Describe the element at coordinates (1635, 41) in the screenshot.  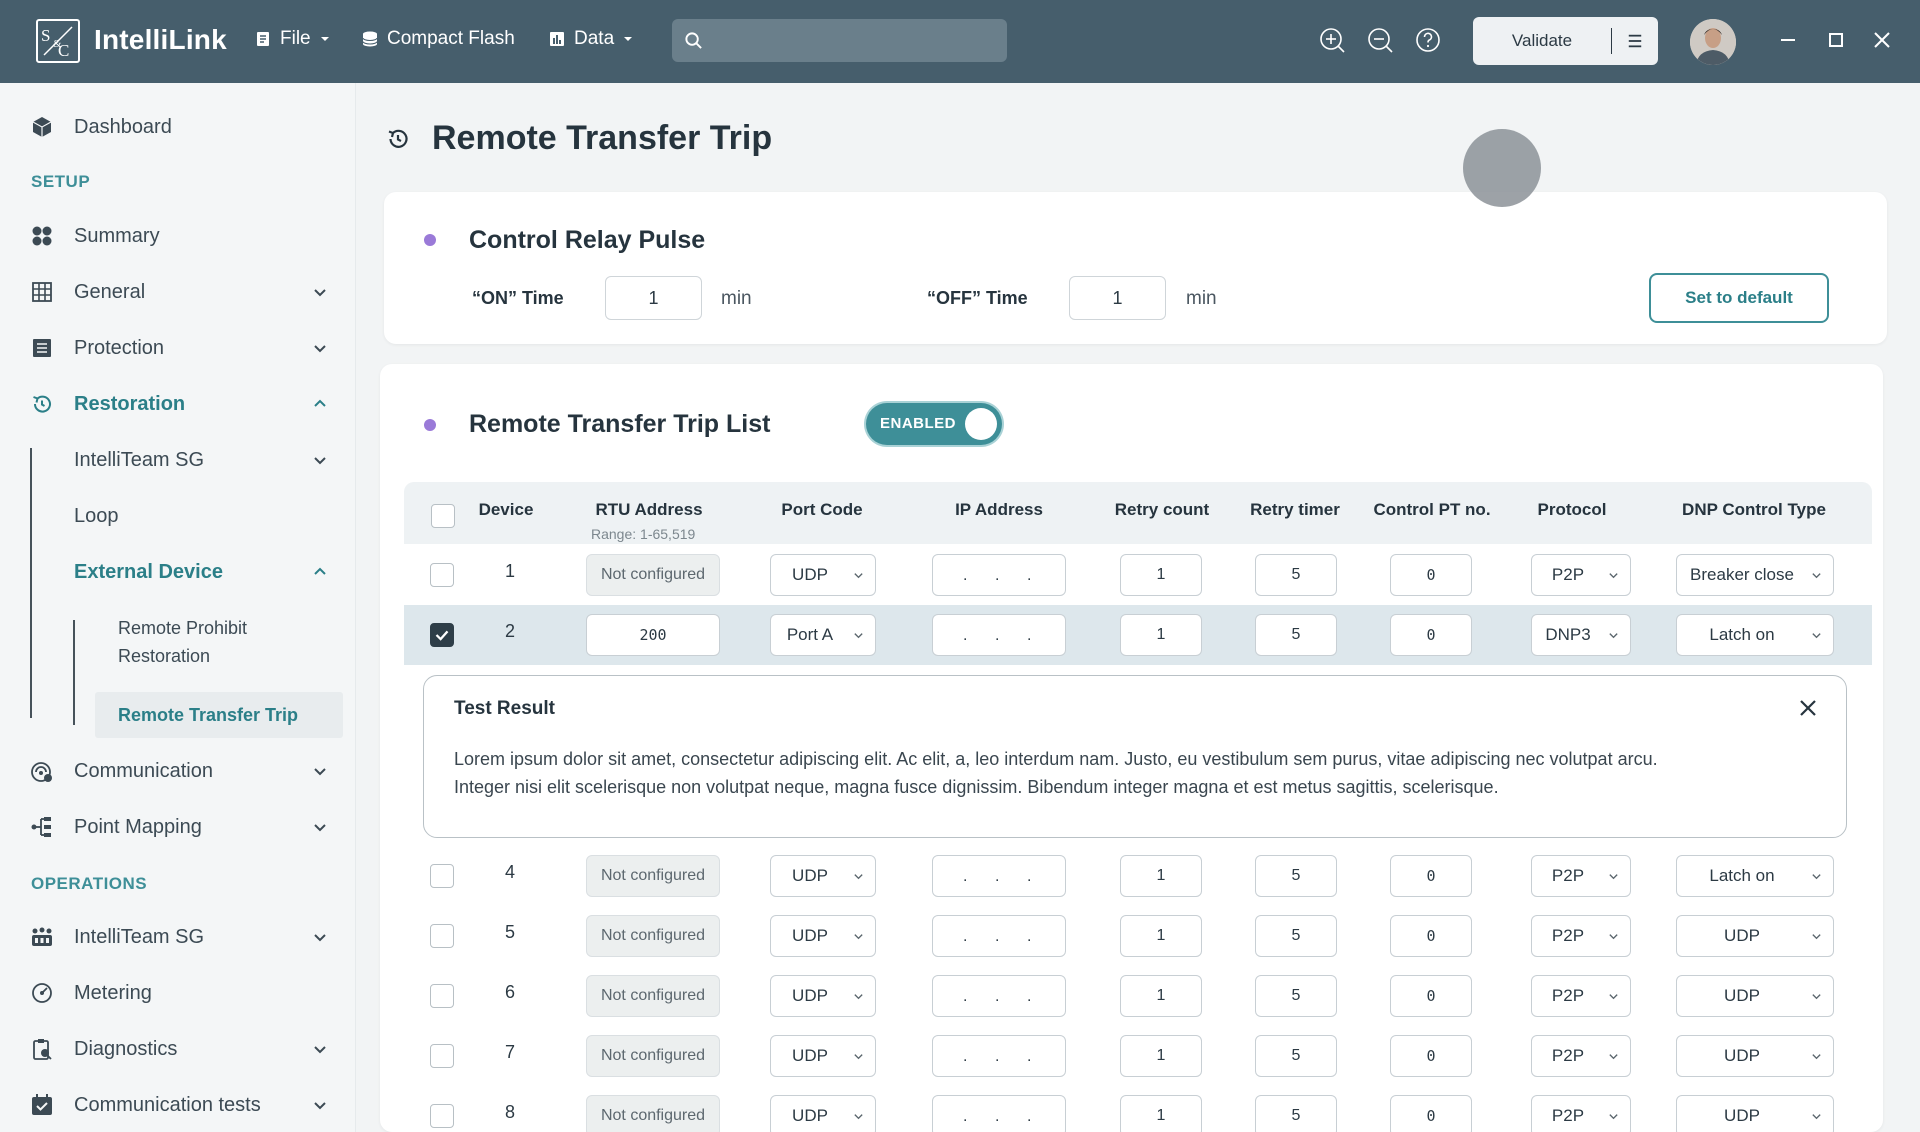
I see `validate-menu-button` at that location.